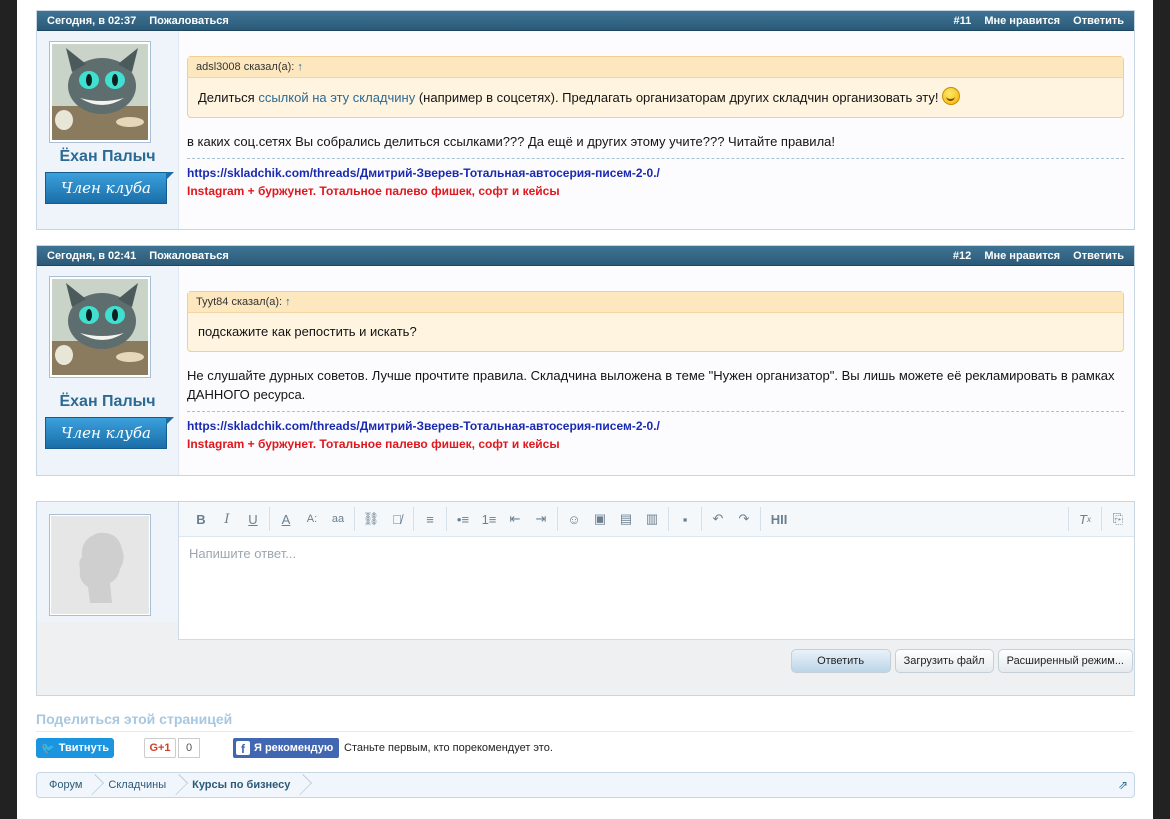 The height and width of the screenshot is (819, 1170). I want to click on hide-text-icon: HII, so click(779, 519).